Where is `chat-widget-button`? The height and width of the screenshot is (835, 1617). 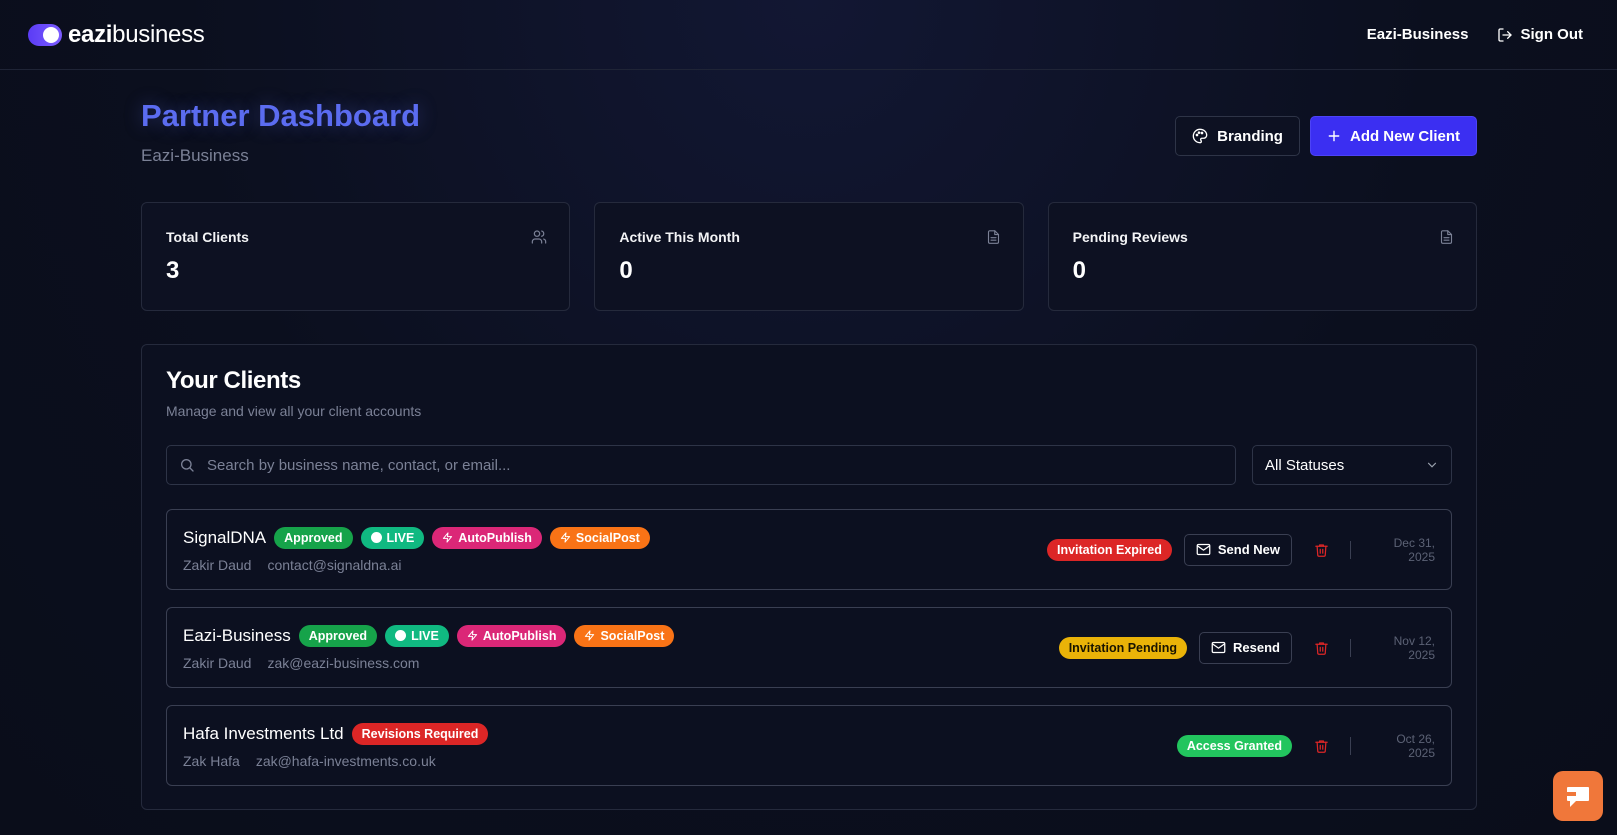 chat-widget-button is located at coordinates (1578, 796).